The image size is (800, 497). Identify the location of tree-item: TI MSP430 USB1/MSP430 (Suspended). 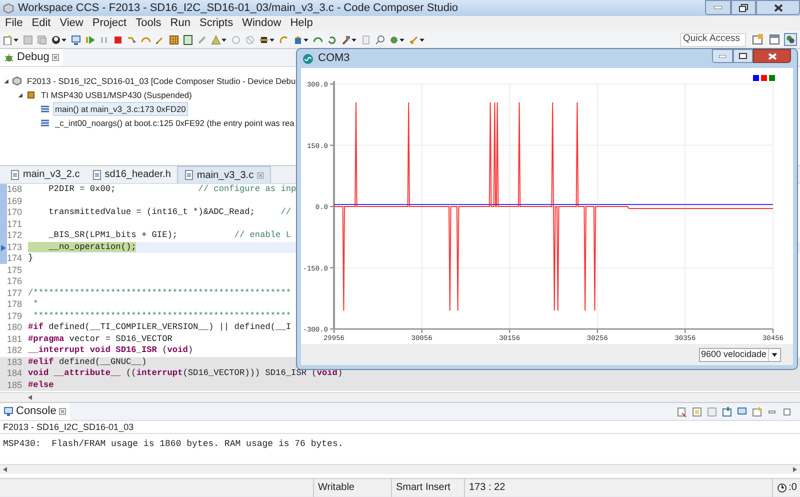
(116, 95).